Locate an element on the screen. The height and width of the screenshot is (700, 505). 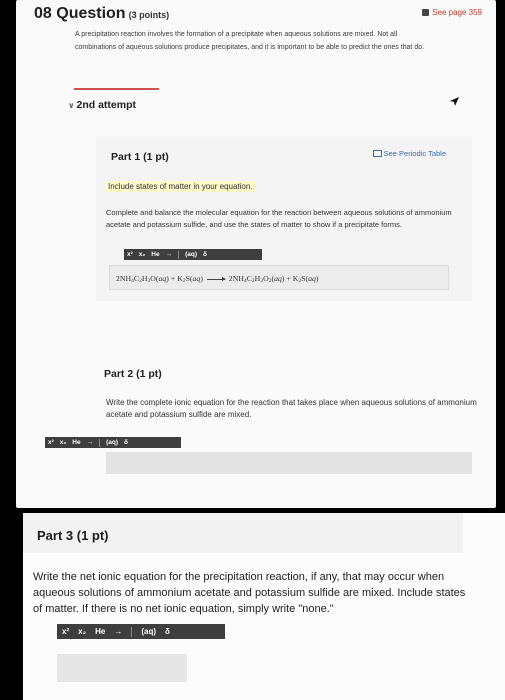
part1-equation-toolbar: x² x₂ He → (aq) δ is located at coordinates (193, 254).